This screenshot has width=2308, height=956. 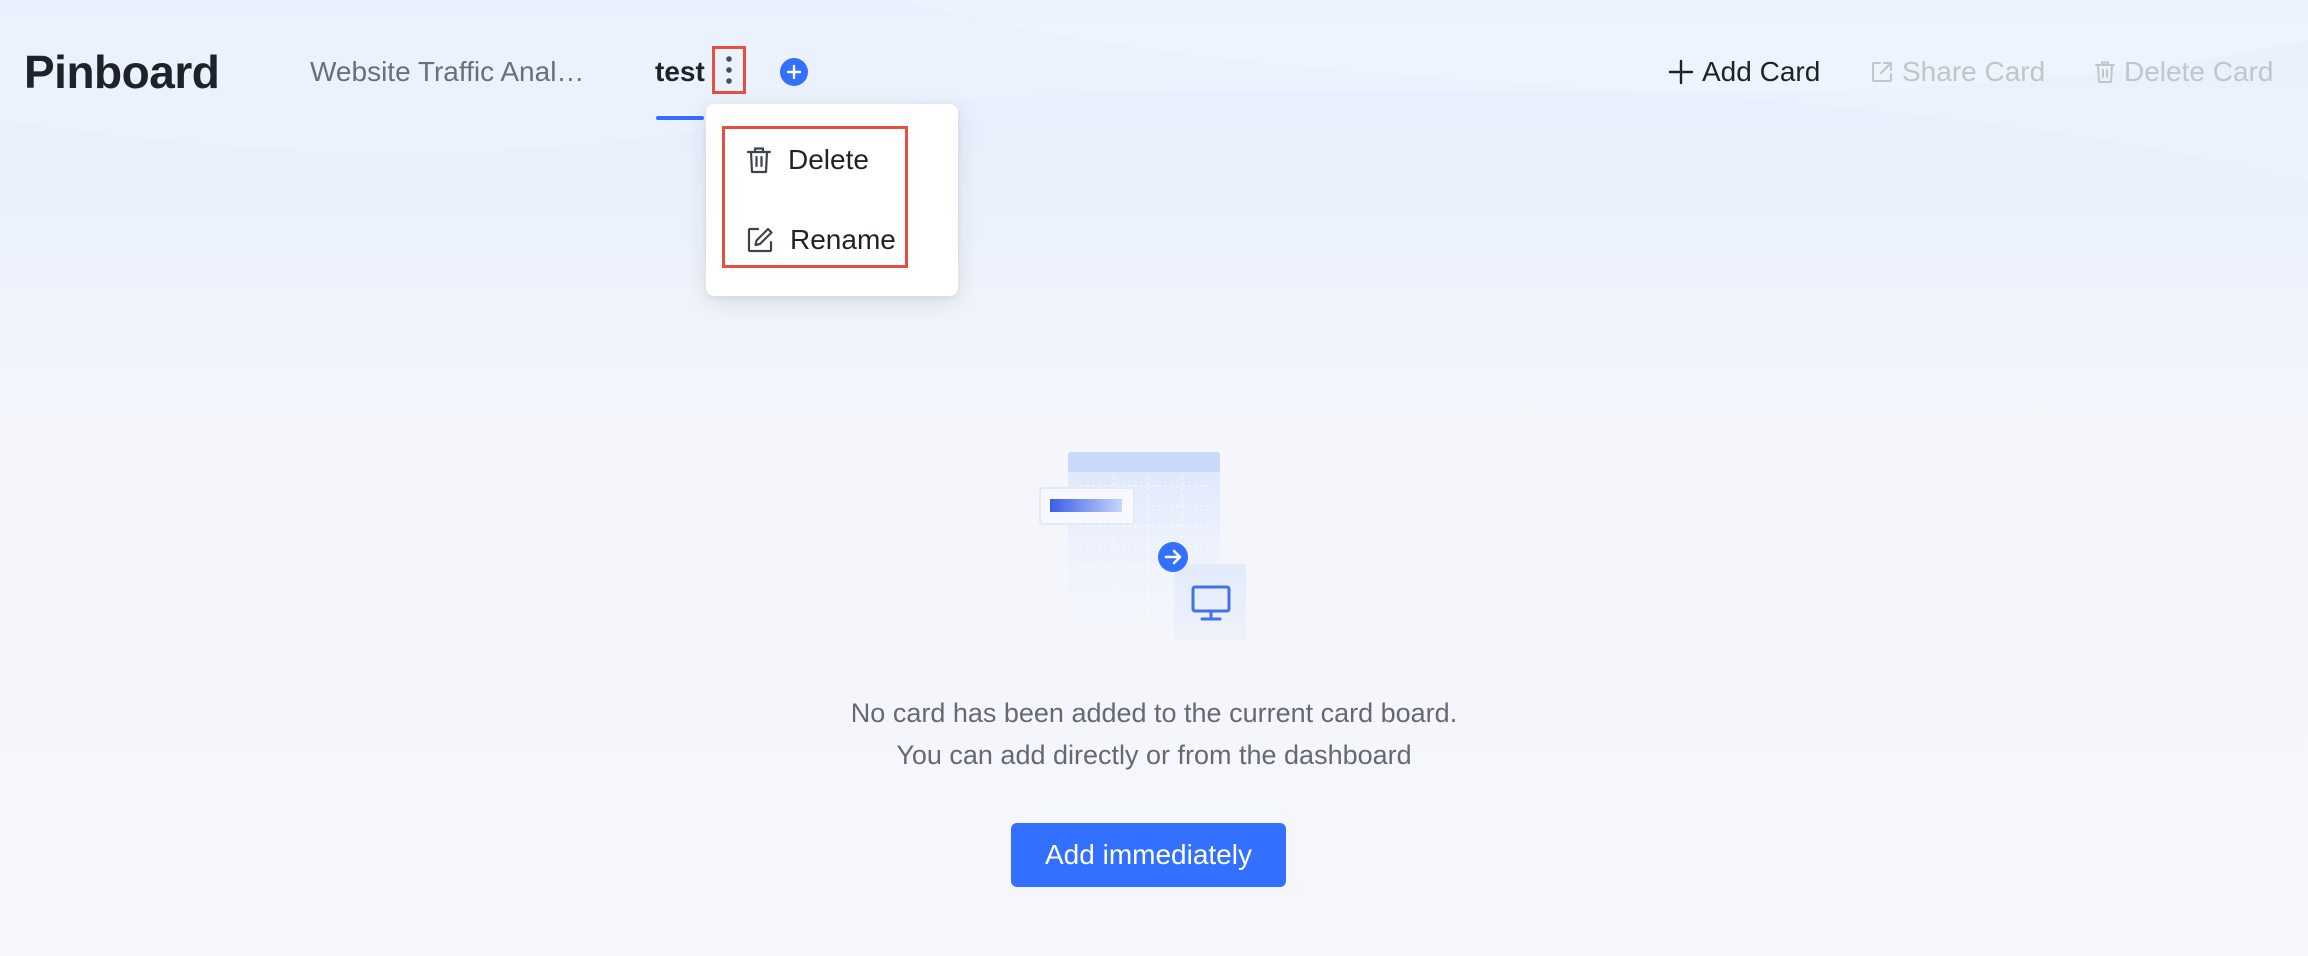 I want to click on tab-options-menu: Delete Rename, so click(x=832, y=200).